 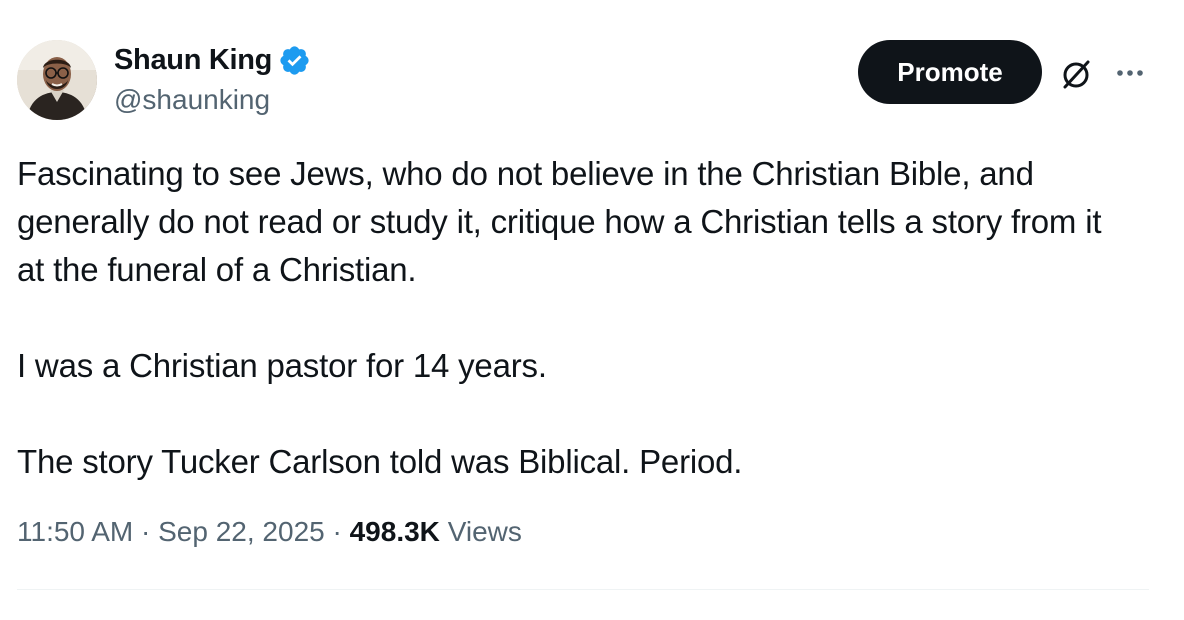 What do you see at coordinates (950, 72) in the screenshot?
I see `promote-button: Promote` at bounding box center [950, 72].